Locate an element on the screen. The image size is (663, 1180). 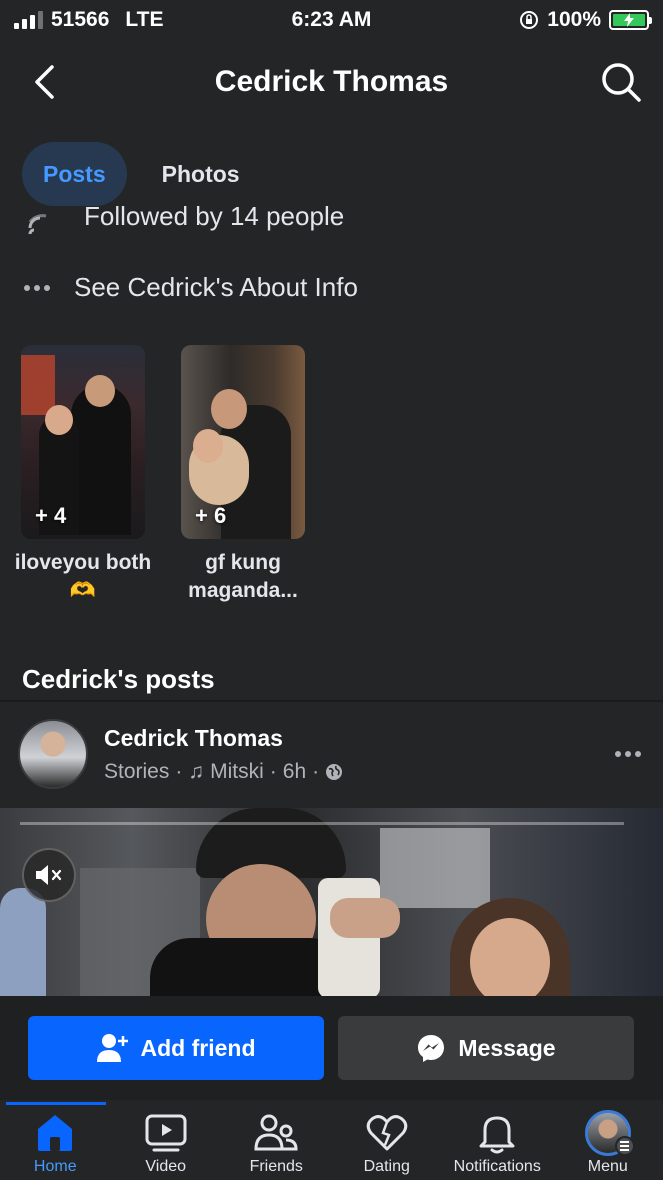
network-label: LTE is located at coordinates (144, 19).